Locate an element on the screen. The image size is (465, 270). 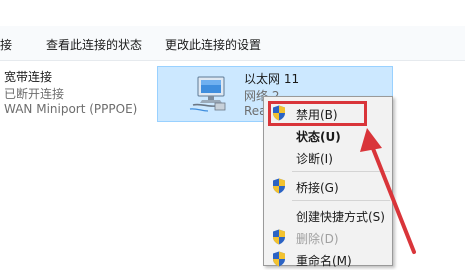
annotation-arrow-icon is located at coordinates (388, 191).